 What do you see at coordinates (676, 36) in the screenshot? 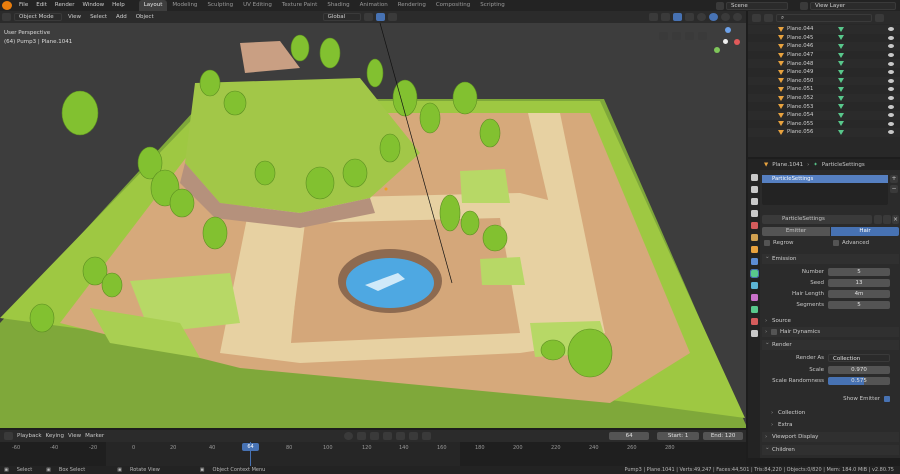
I see `pan-icon` at bounding box center [676, 36].